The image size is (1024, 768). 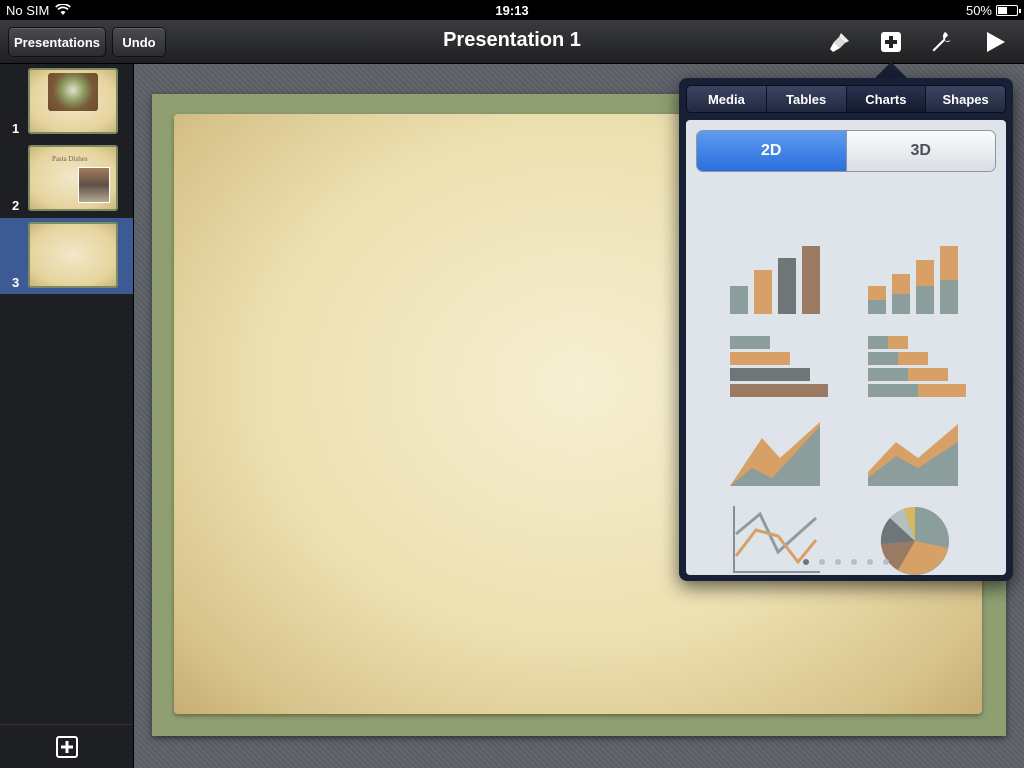 What do you see at coordinates (16, 128) in the screenshot?
I see `slide-number: 1` at bounding box center [16, 128].